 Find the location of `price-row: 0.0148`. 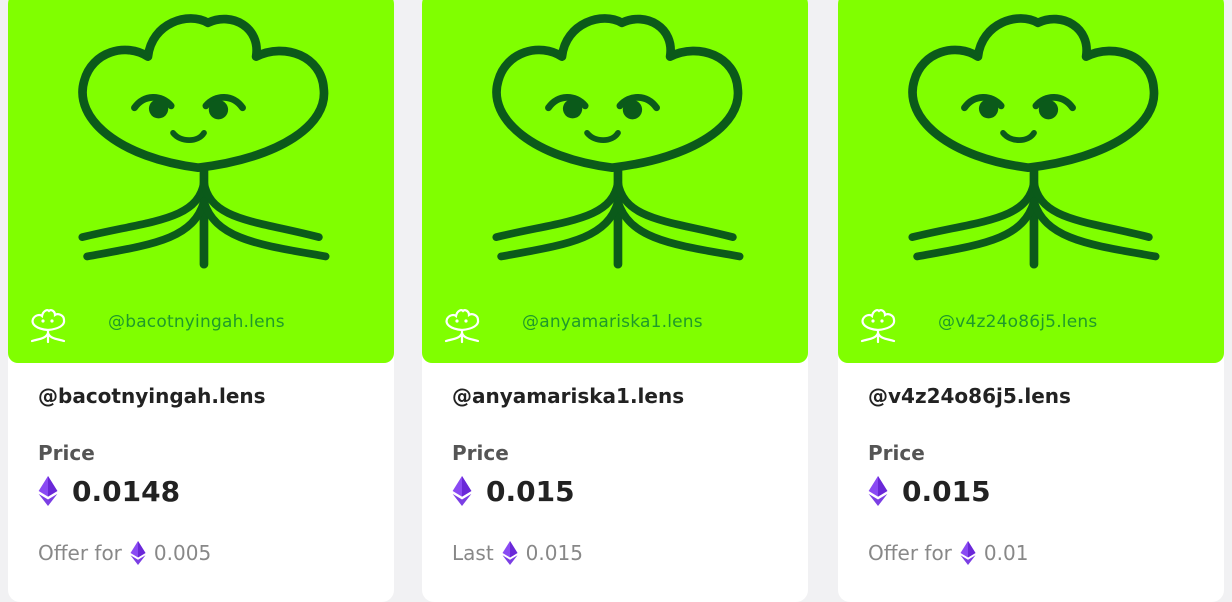

price-row: 0.0148 is located at coordinates (109, 491).